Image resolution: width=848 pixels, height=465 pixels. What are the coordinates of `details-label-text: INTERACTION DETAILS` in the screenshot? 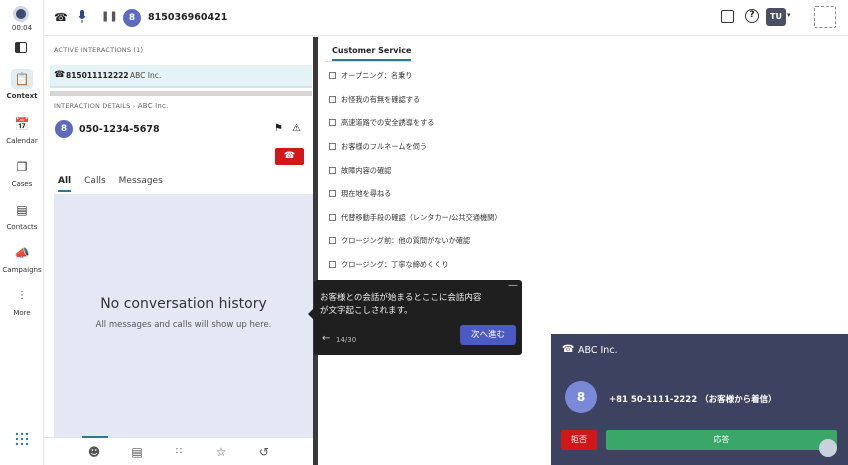 It's located at (92, 106).